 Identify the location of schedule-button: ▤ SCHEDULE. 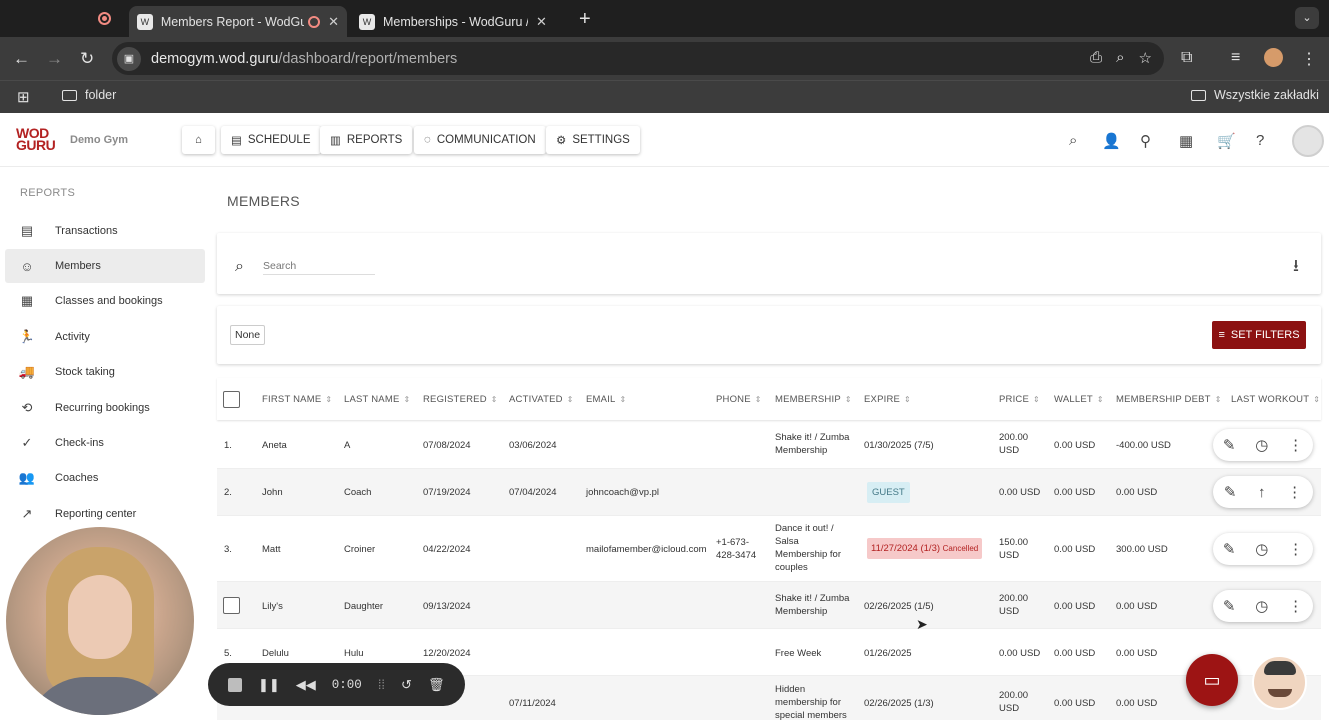
(271, 140).